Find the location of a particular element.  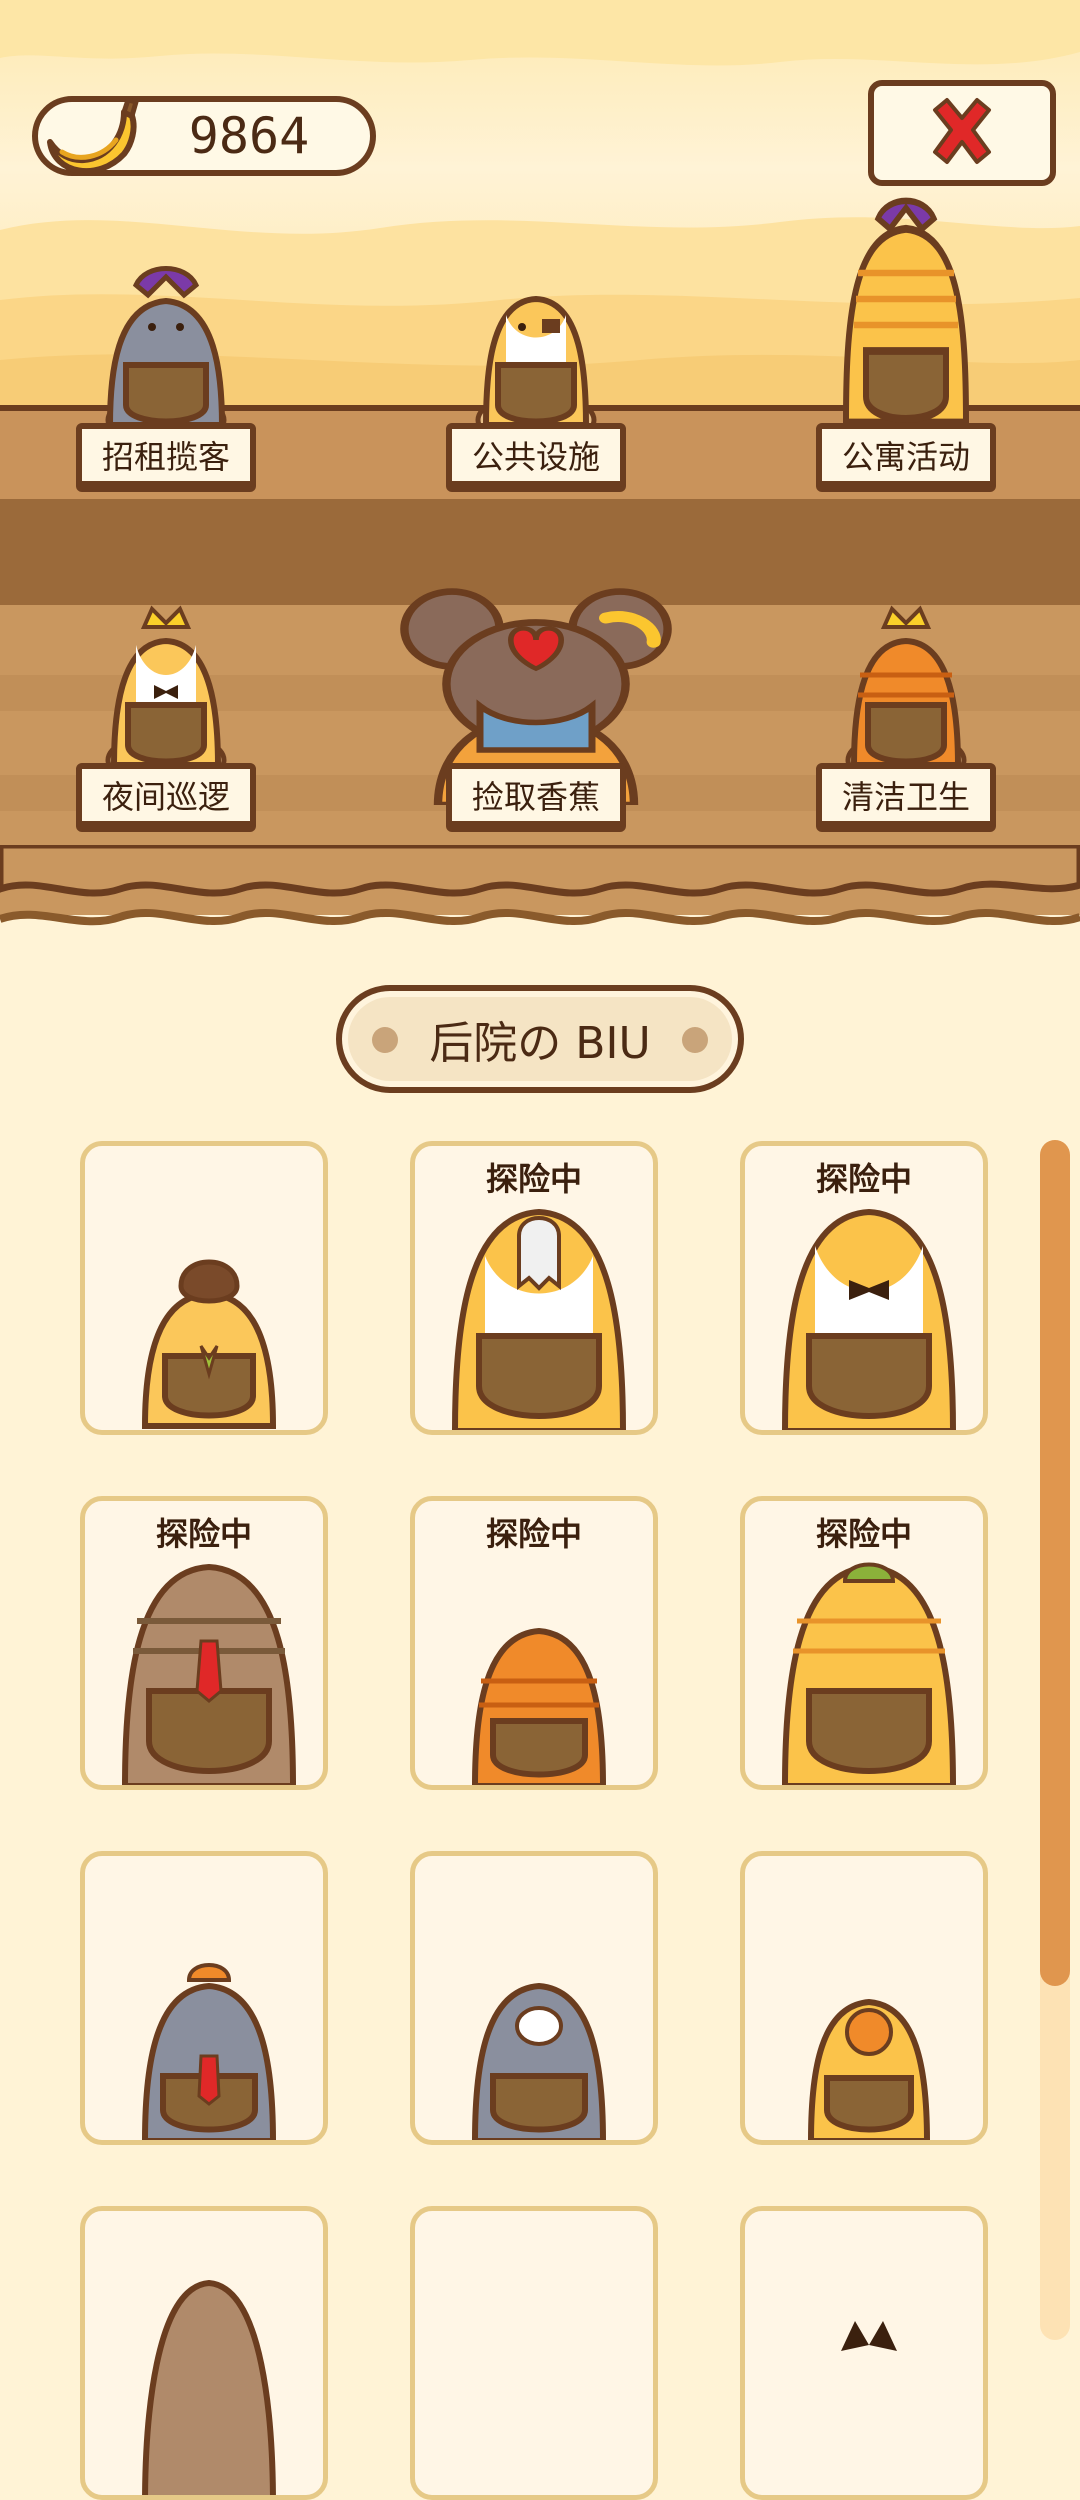

backyard-scrollbar-thumb is located at coordinates (1055, 1563).